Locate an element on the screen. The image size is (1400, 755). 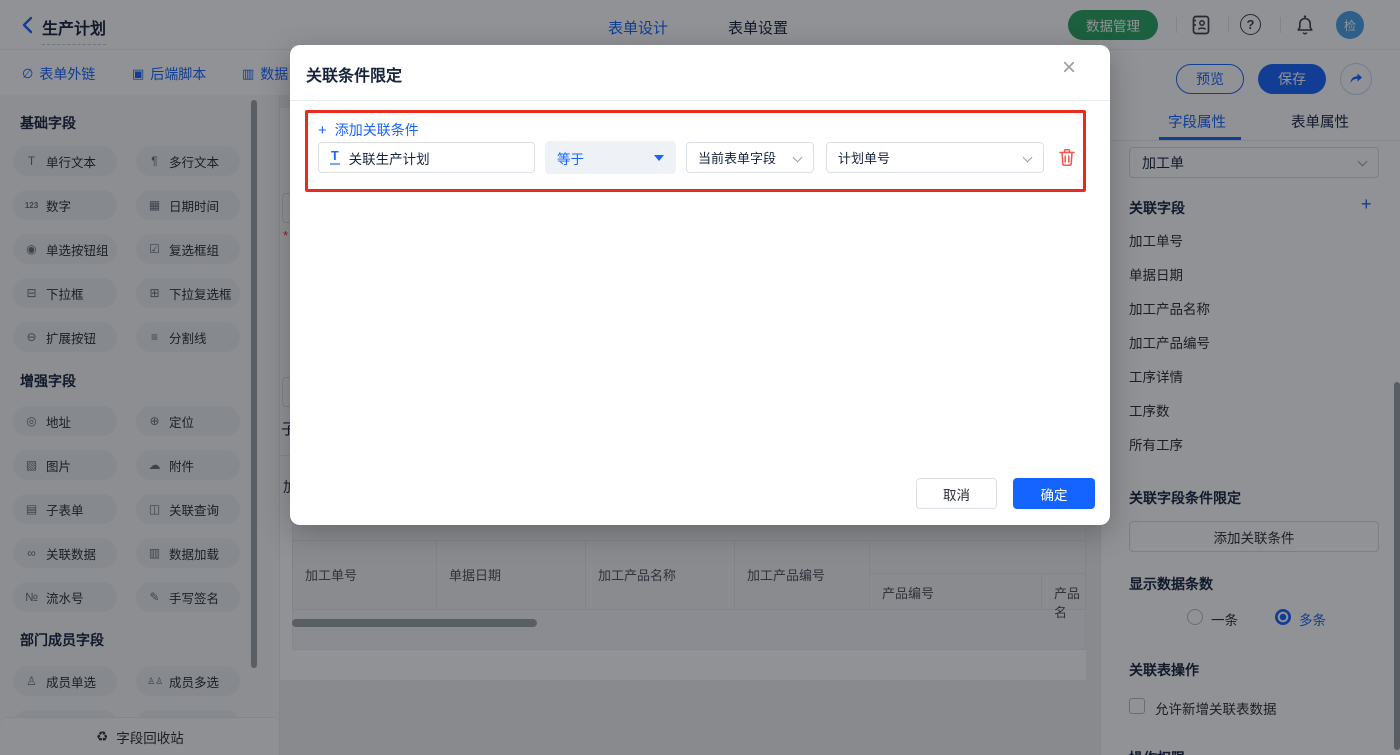
condition-field-value: 关联生产计划 is located at coordinates (389, 159).